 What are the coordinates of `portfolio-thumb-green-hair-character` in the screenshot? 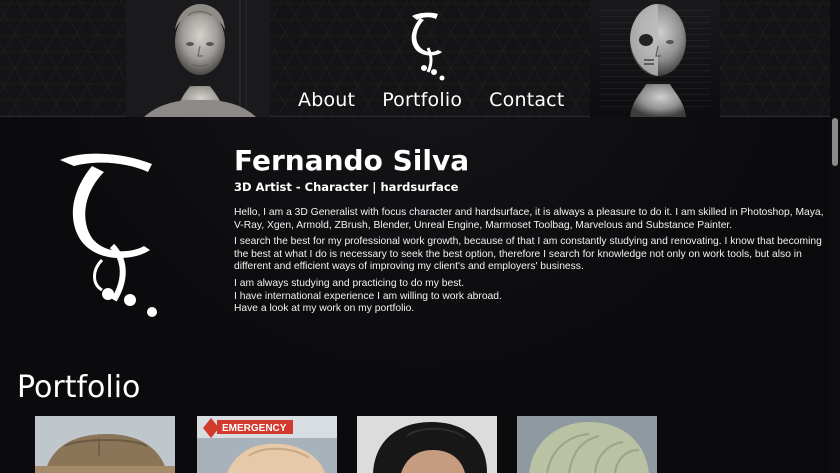 It's located at (587, 444).